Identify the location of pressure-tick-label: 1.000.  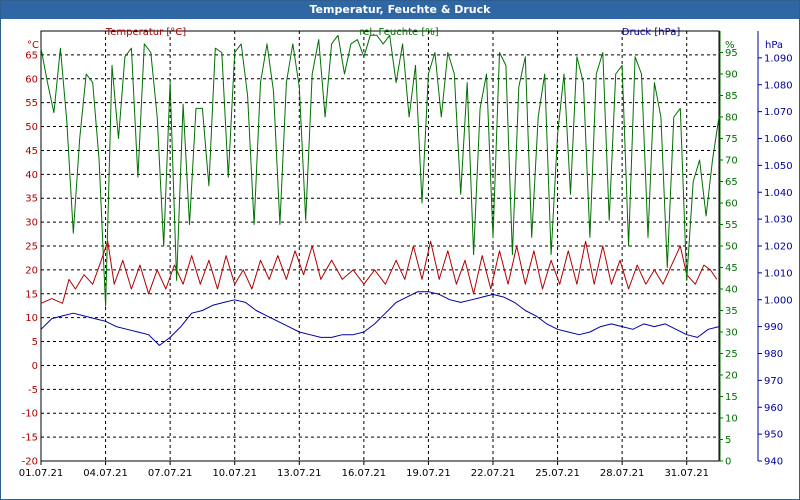
(778, 300).